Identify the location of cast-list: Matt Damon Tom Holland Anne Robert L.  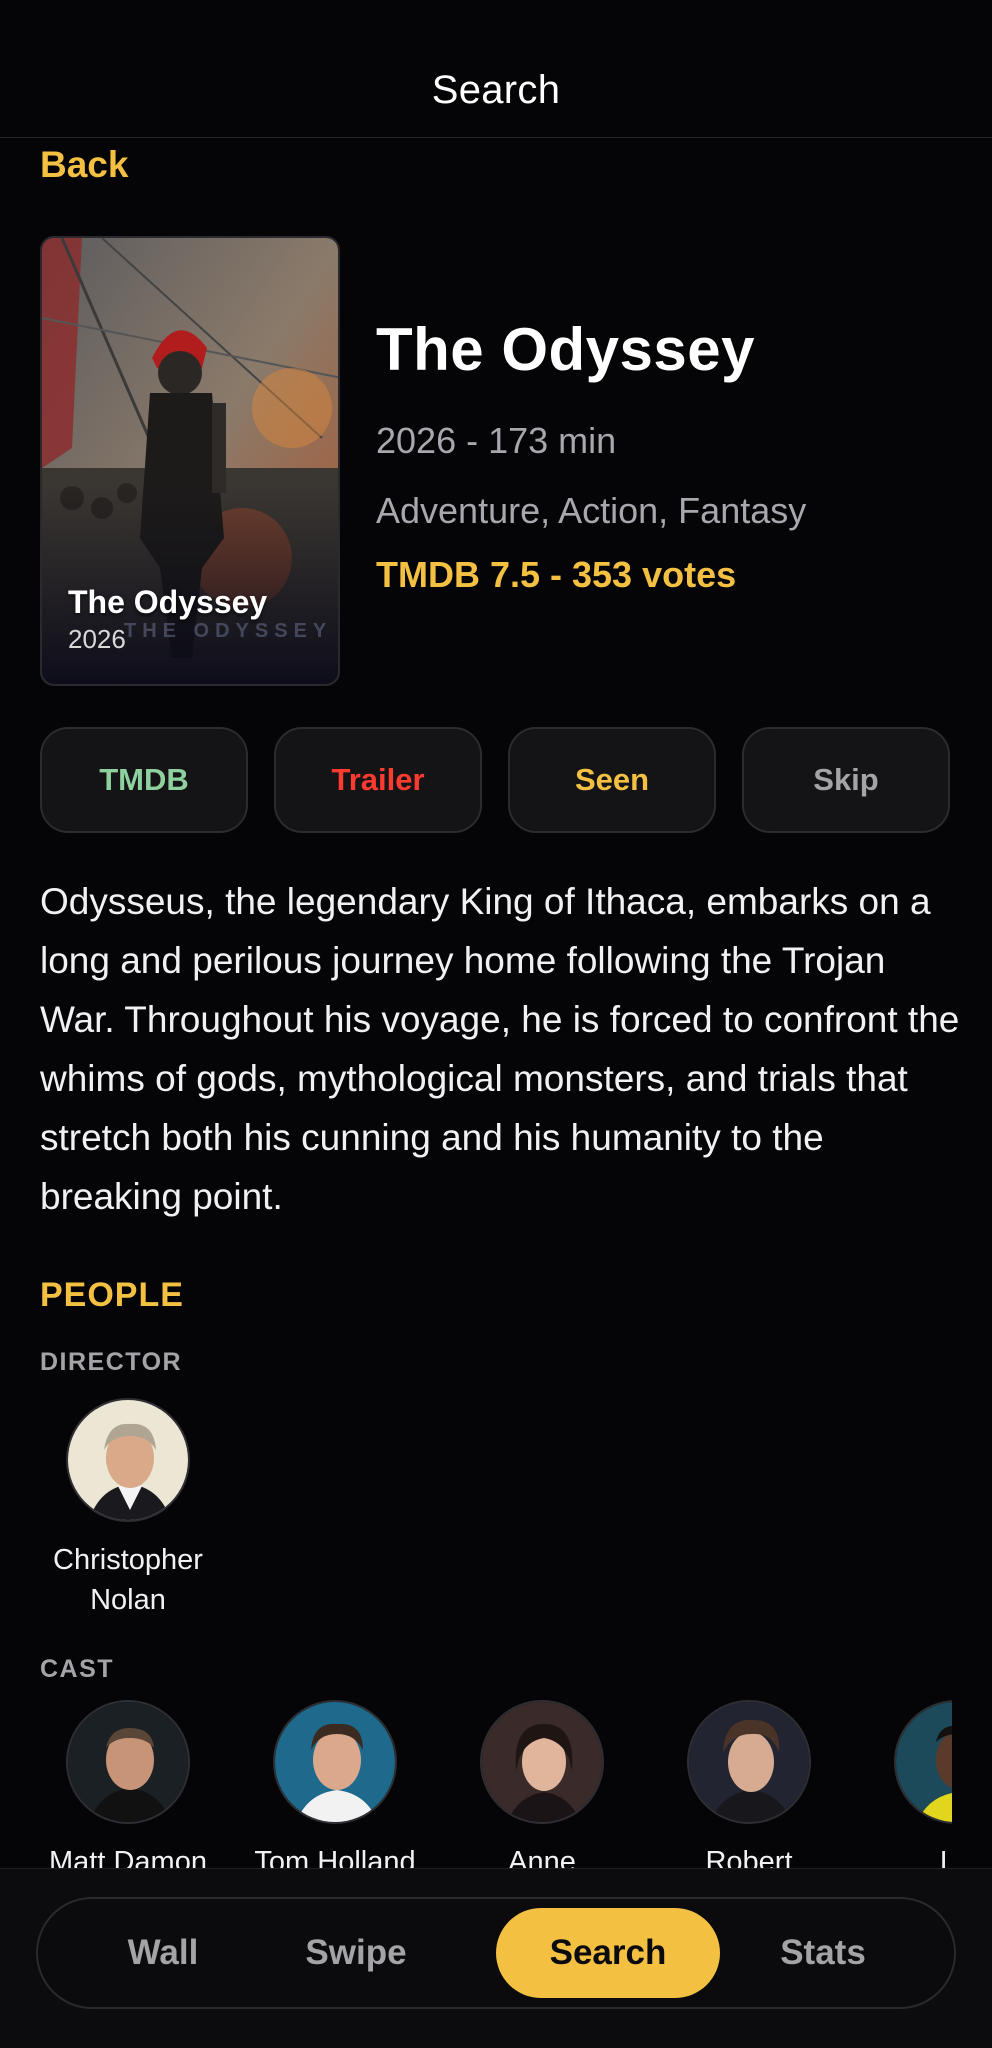
(496, 1785).